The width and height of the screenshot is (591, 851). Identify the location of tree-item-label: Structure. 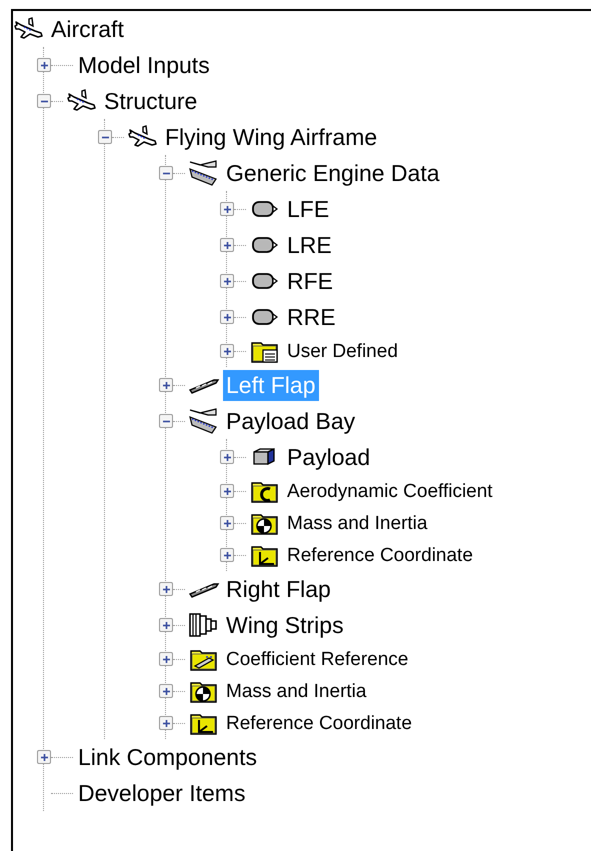
(150, 101).